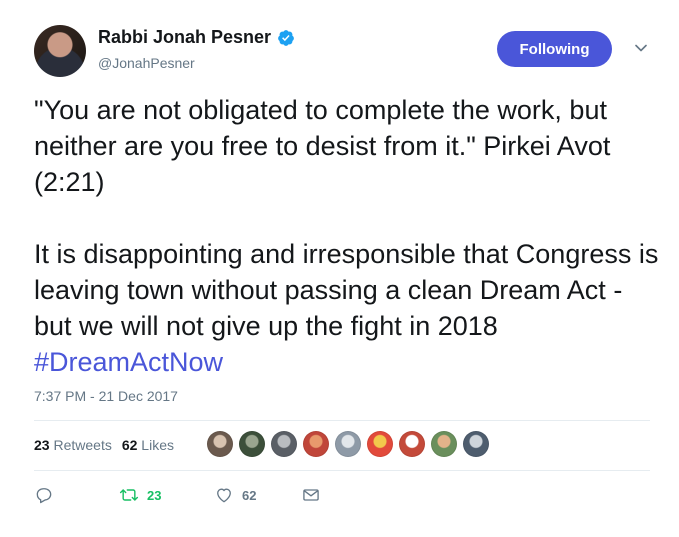 The width and height of the screenshot is (679, 537). Describe the element at coordinates (224, 495) in the screenshot. I see `heart-icon` at that location.